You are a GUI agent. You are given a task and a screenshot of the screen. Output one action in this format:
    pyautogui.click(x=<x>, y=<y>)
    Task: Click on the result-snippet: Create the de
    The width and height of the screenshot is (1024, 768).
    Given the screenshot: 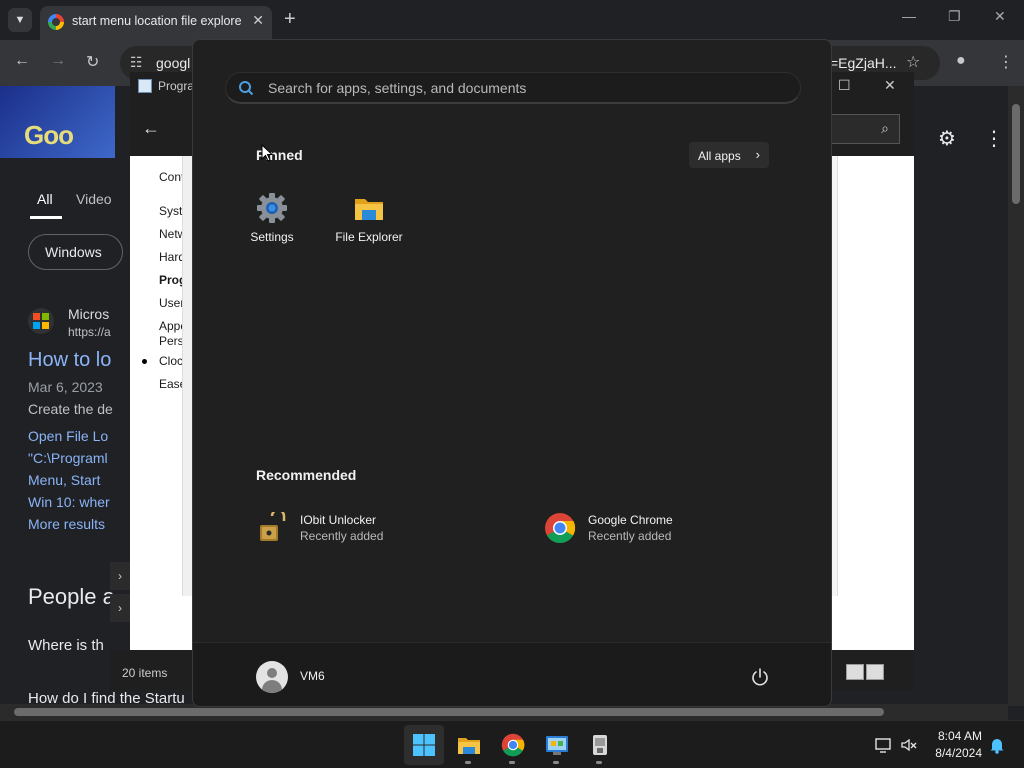 What is the action you would take?
    pyautogui.click(x=70, y=409)
    